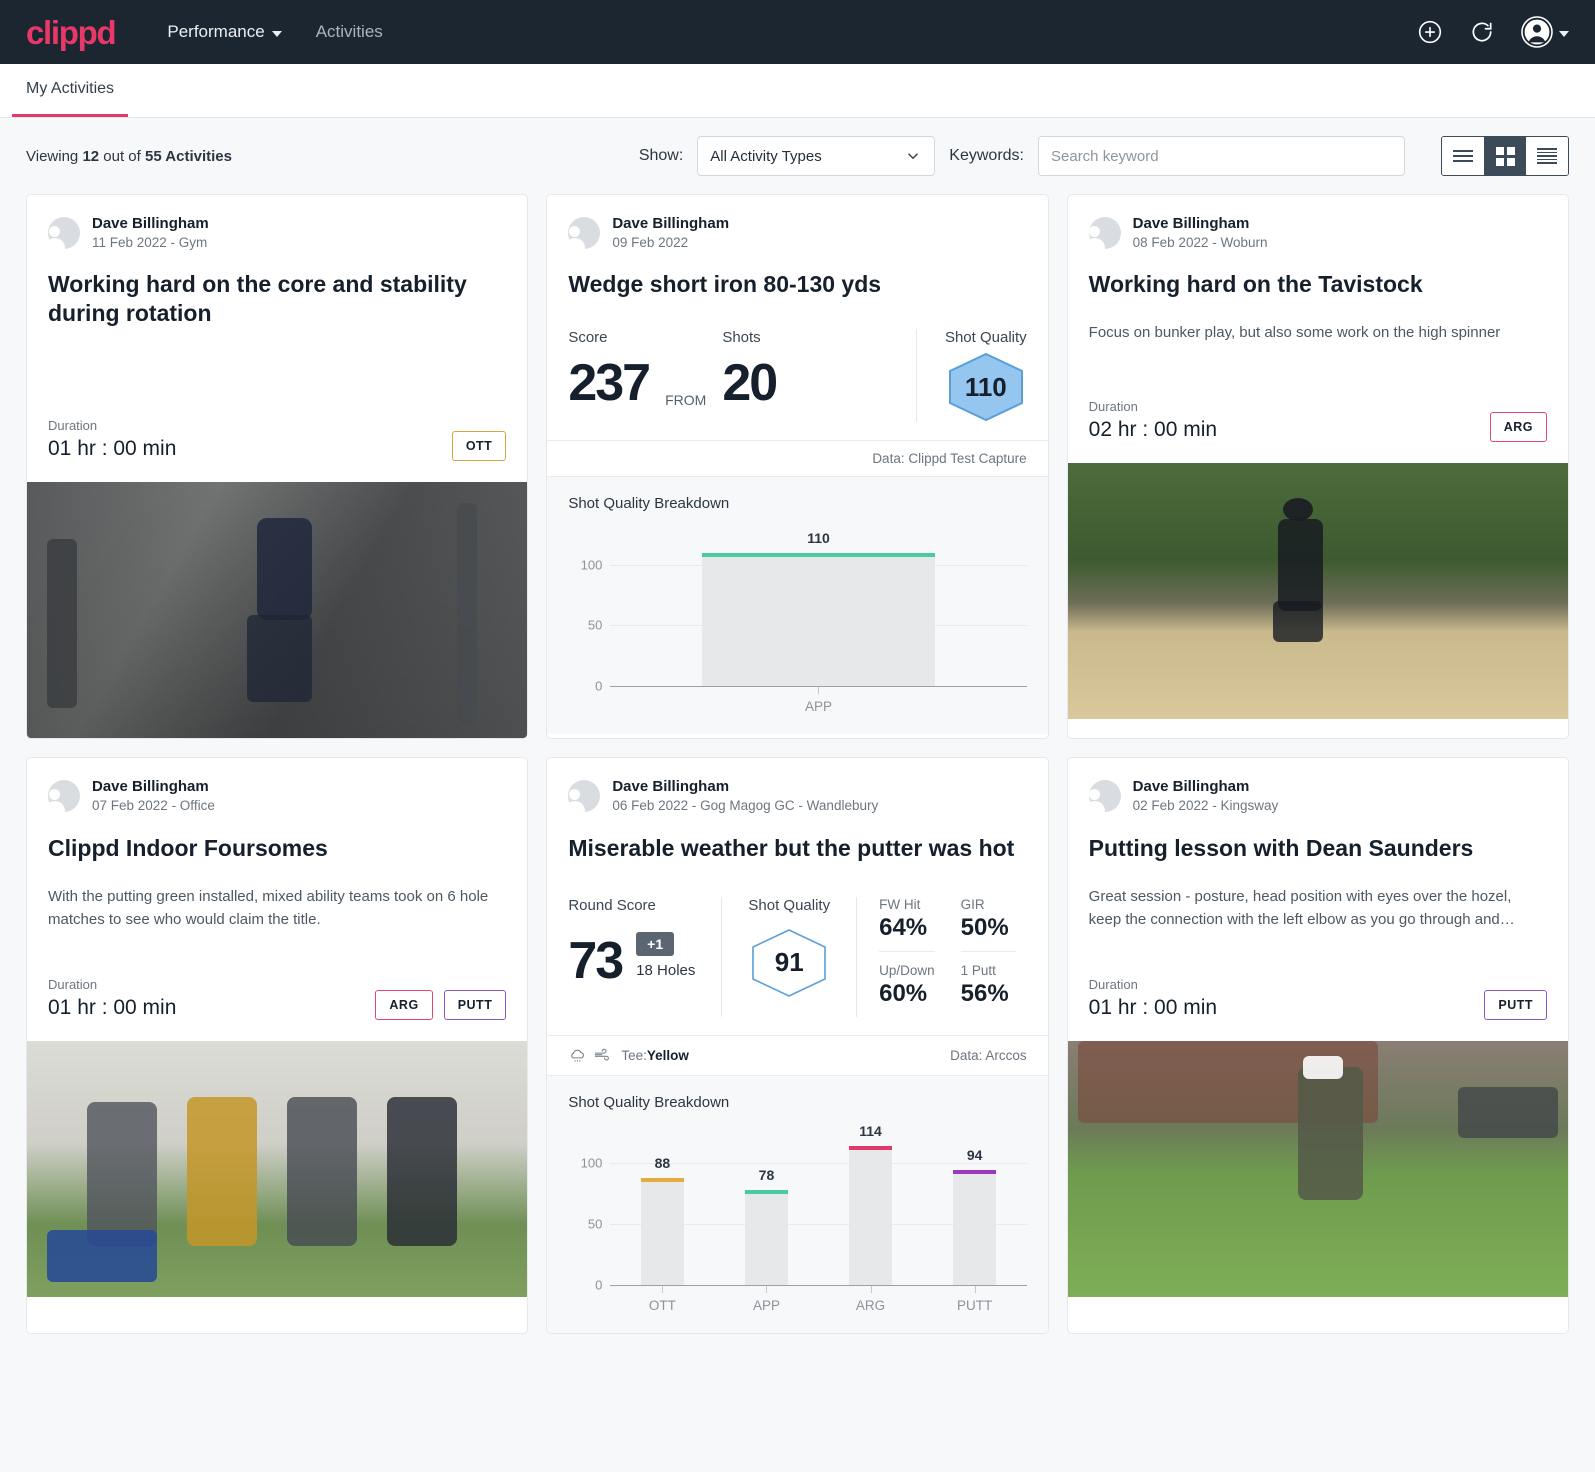  Describe the element at coordinates (1482, 32) in the screenshot. I see `refresh-icon` at that location.